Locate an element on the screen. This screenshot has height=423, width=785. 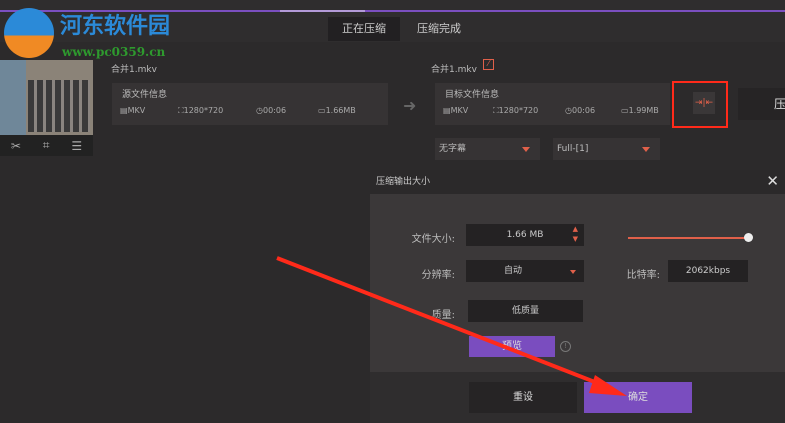
annotation-arrow is located at coordinates (451, 326).